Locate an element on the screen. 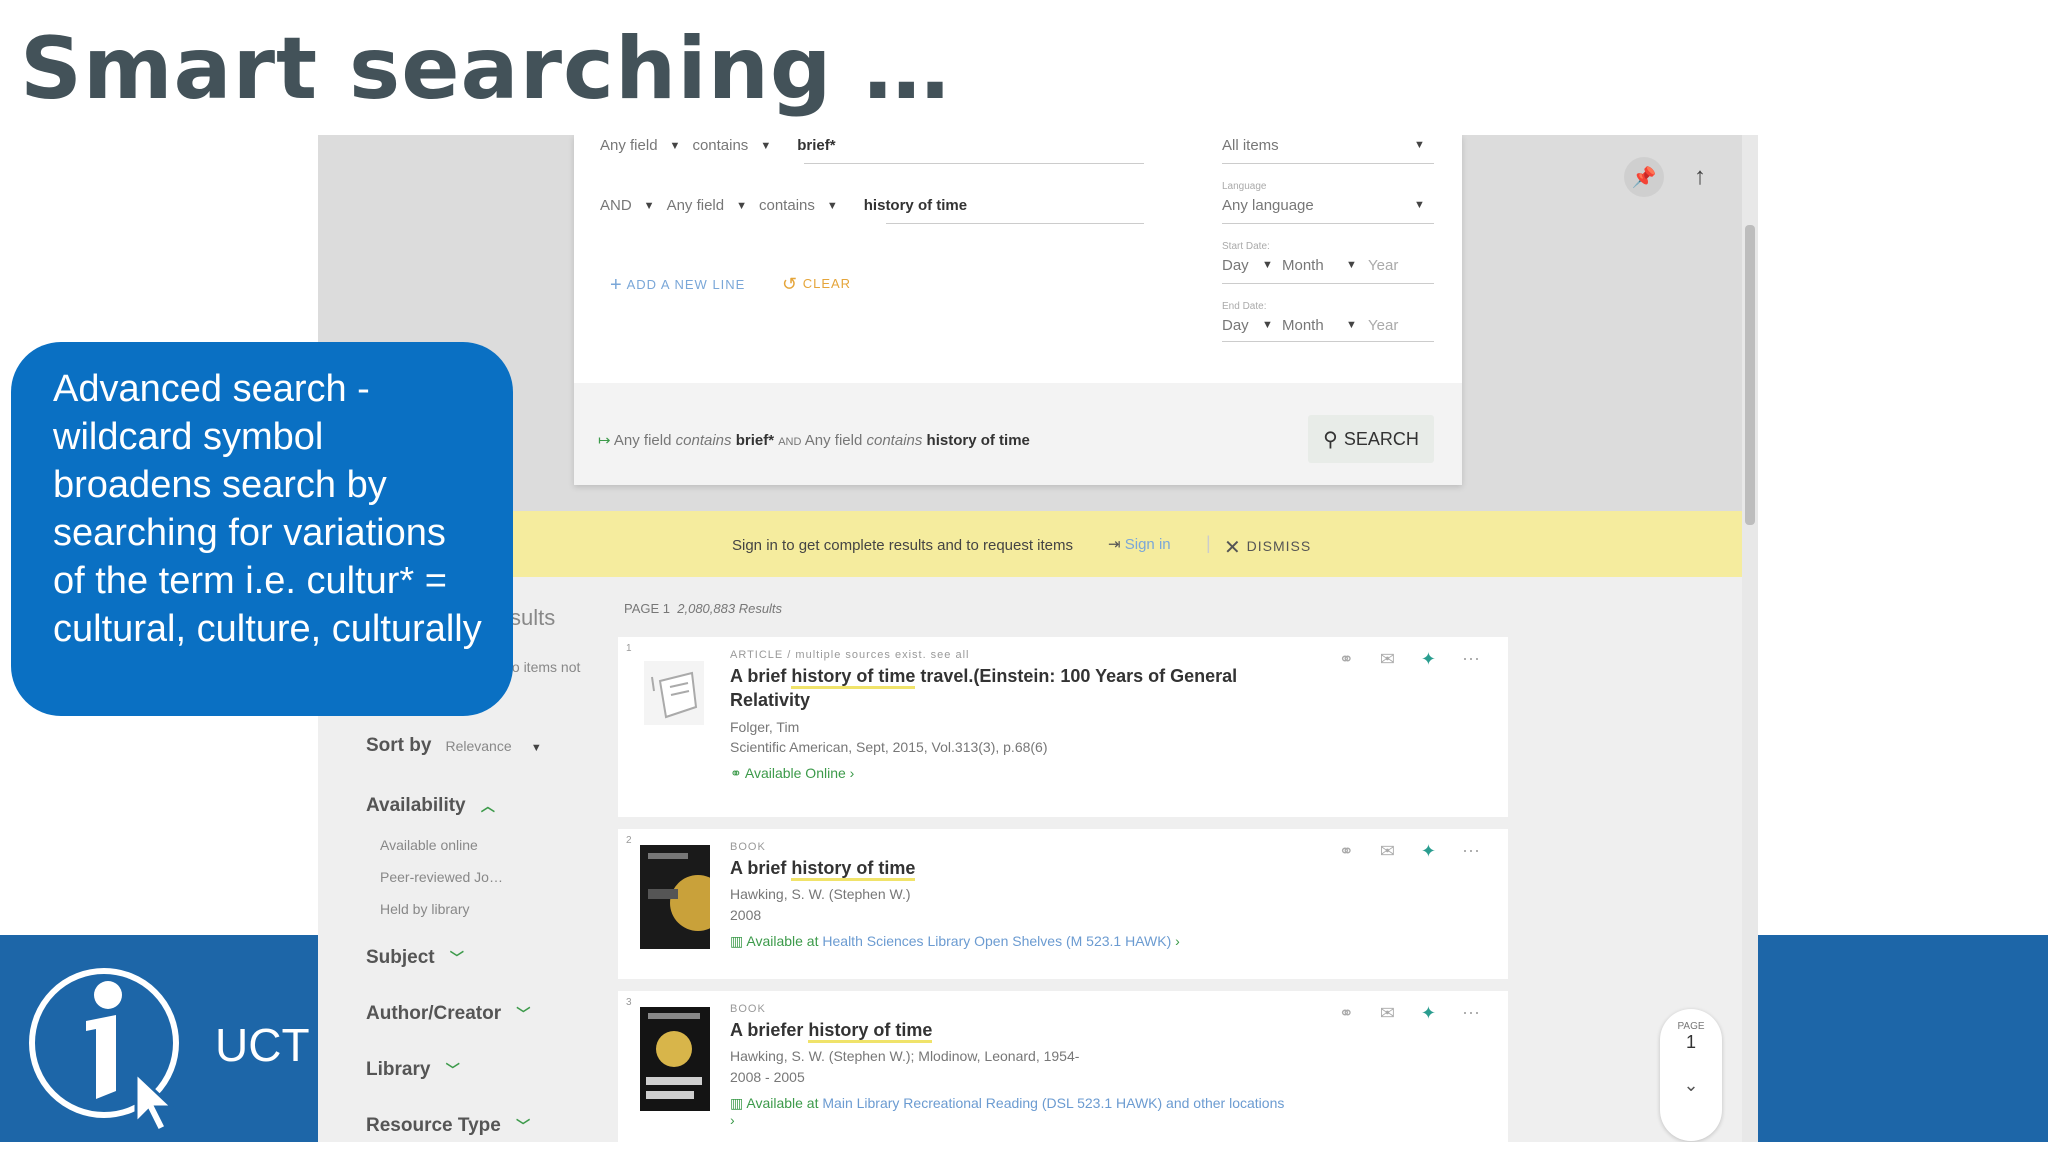 The image size is (2048, 1152). expand-results-label: to items not is located at coordinates (544, 667).